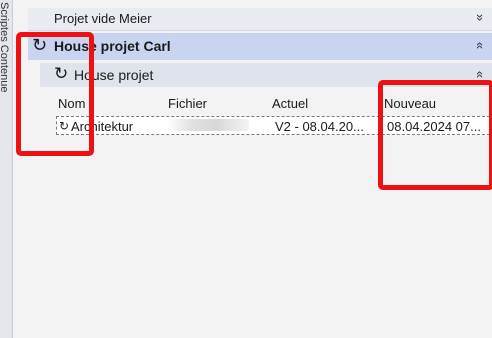  What do you see at coordinates (260, 19) in the screenshot?
I see `tree-item-projet-vide-meier: Projet vide Meier »` at bounding box center [260, 19].